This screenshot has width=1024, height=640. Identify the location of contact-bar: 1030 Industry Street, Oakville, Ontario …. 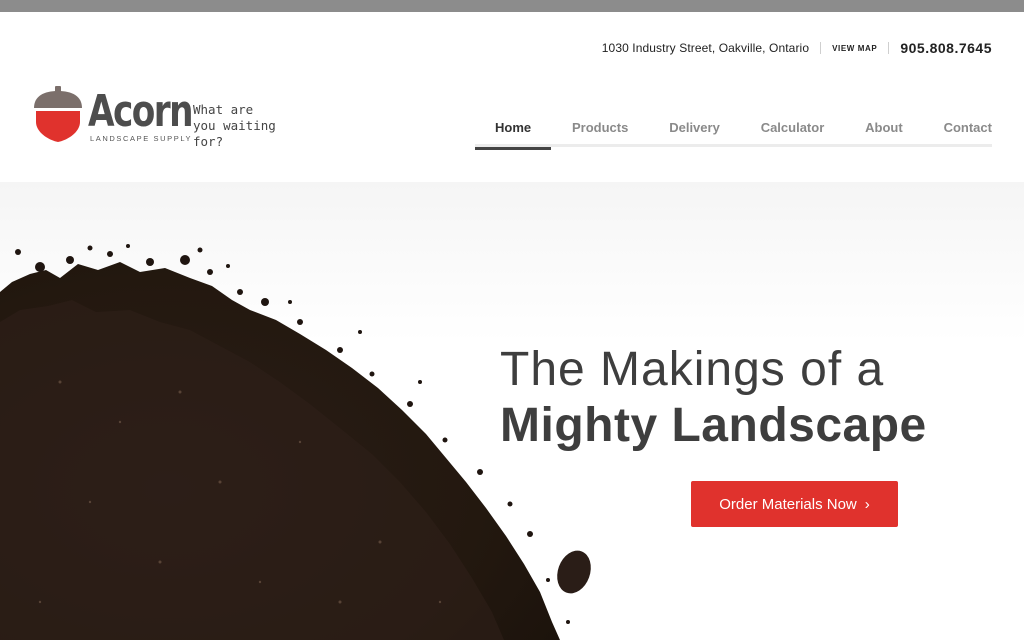
(797, 48).